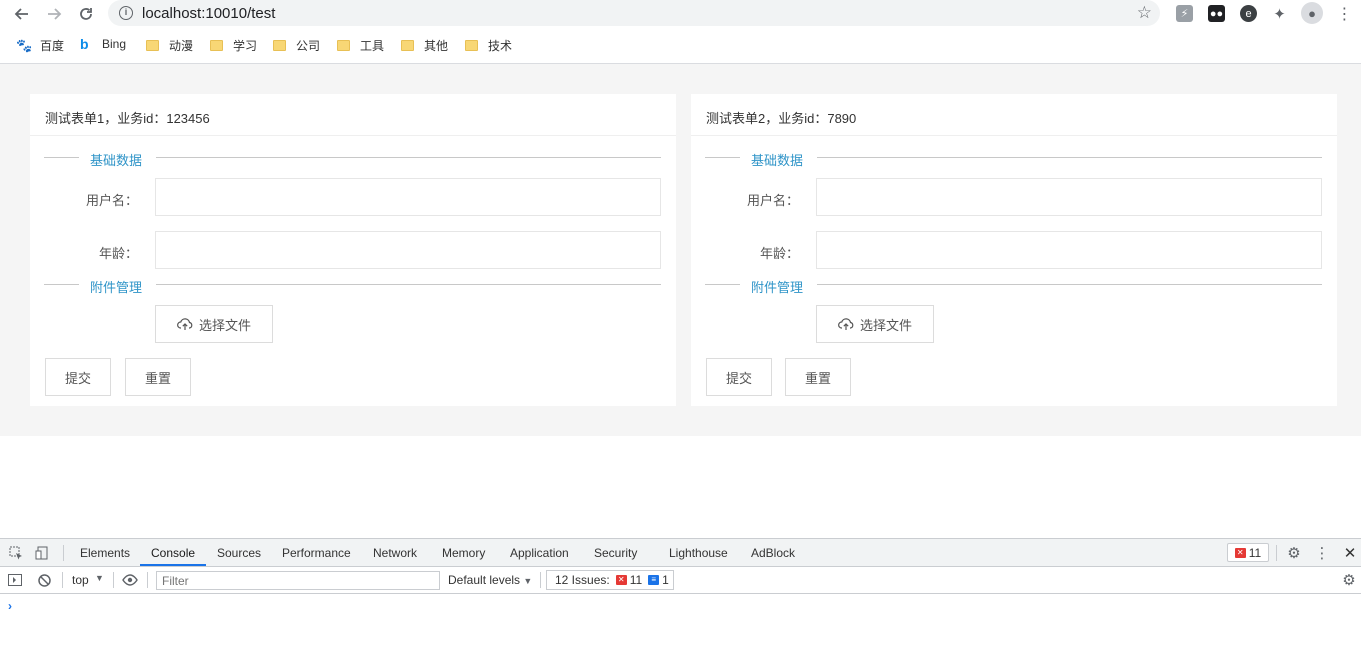 The height and width of the screenshot is (671, 1361). I want to click on extensions-puzzle-icon: ✦, so click(1279, 14).